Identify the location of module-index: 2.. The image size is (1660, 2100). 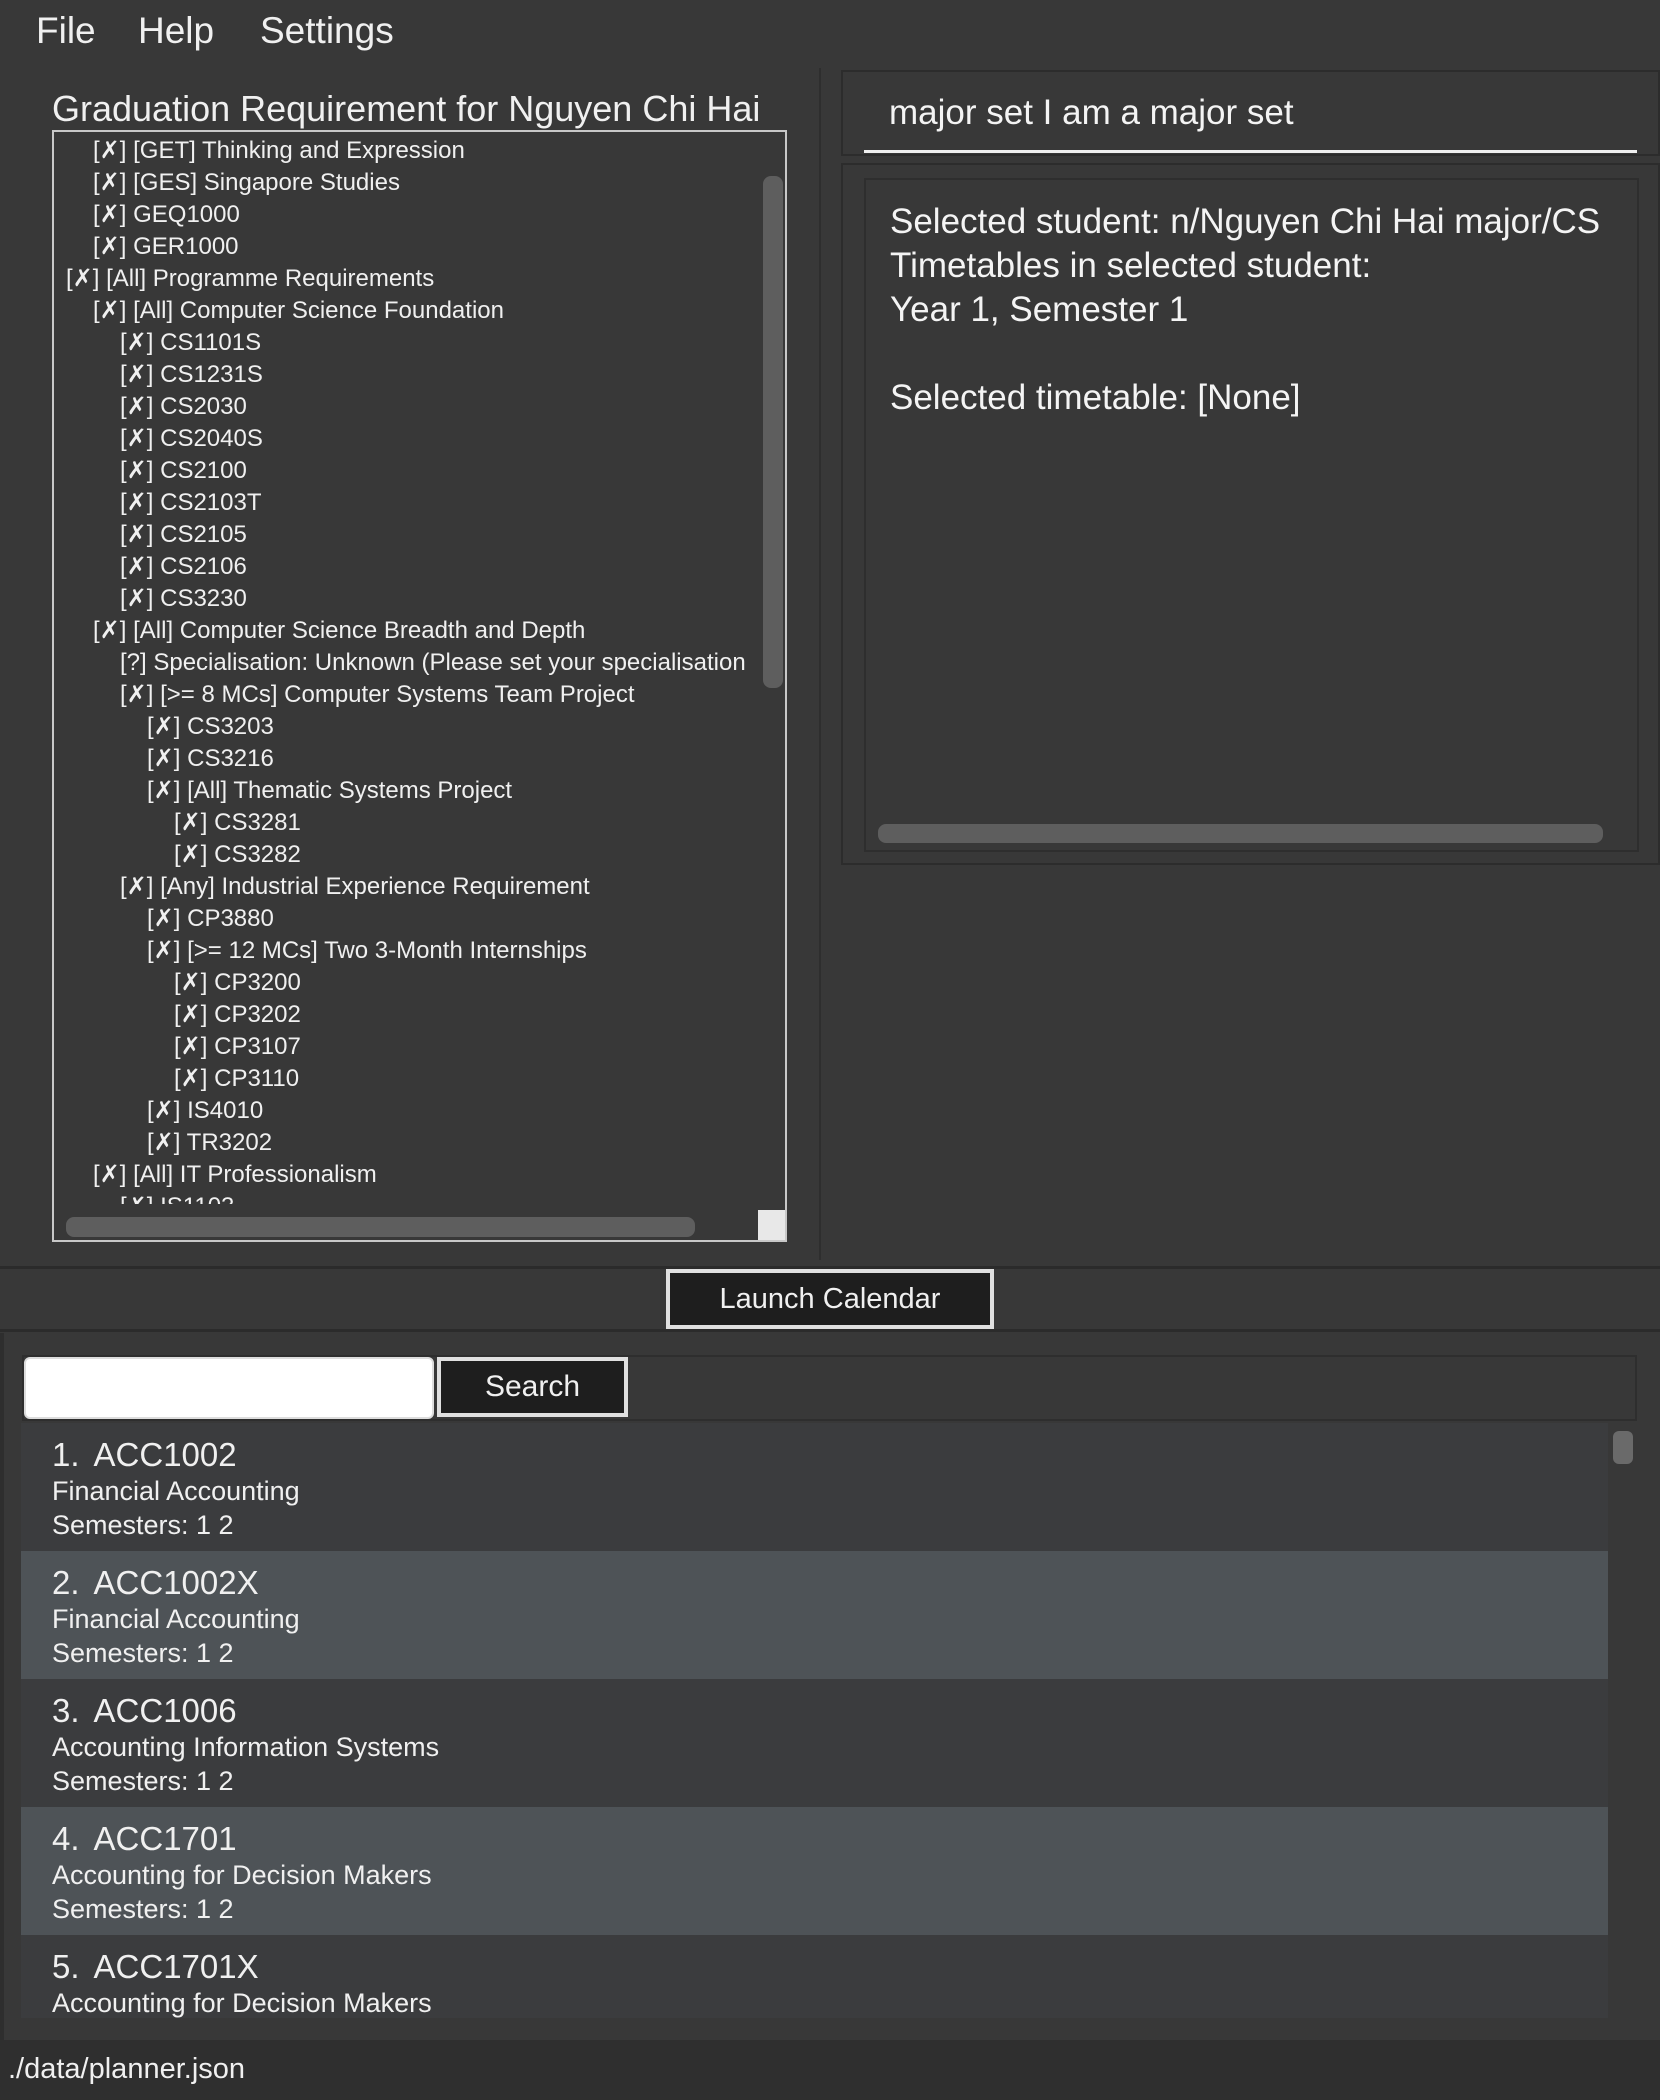
(66, 1582).